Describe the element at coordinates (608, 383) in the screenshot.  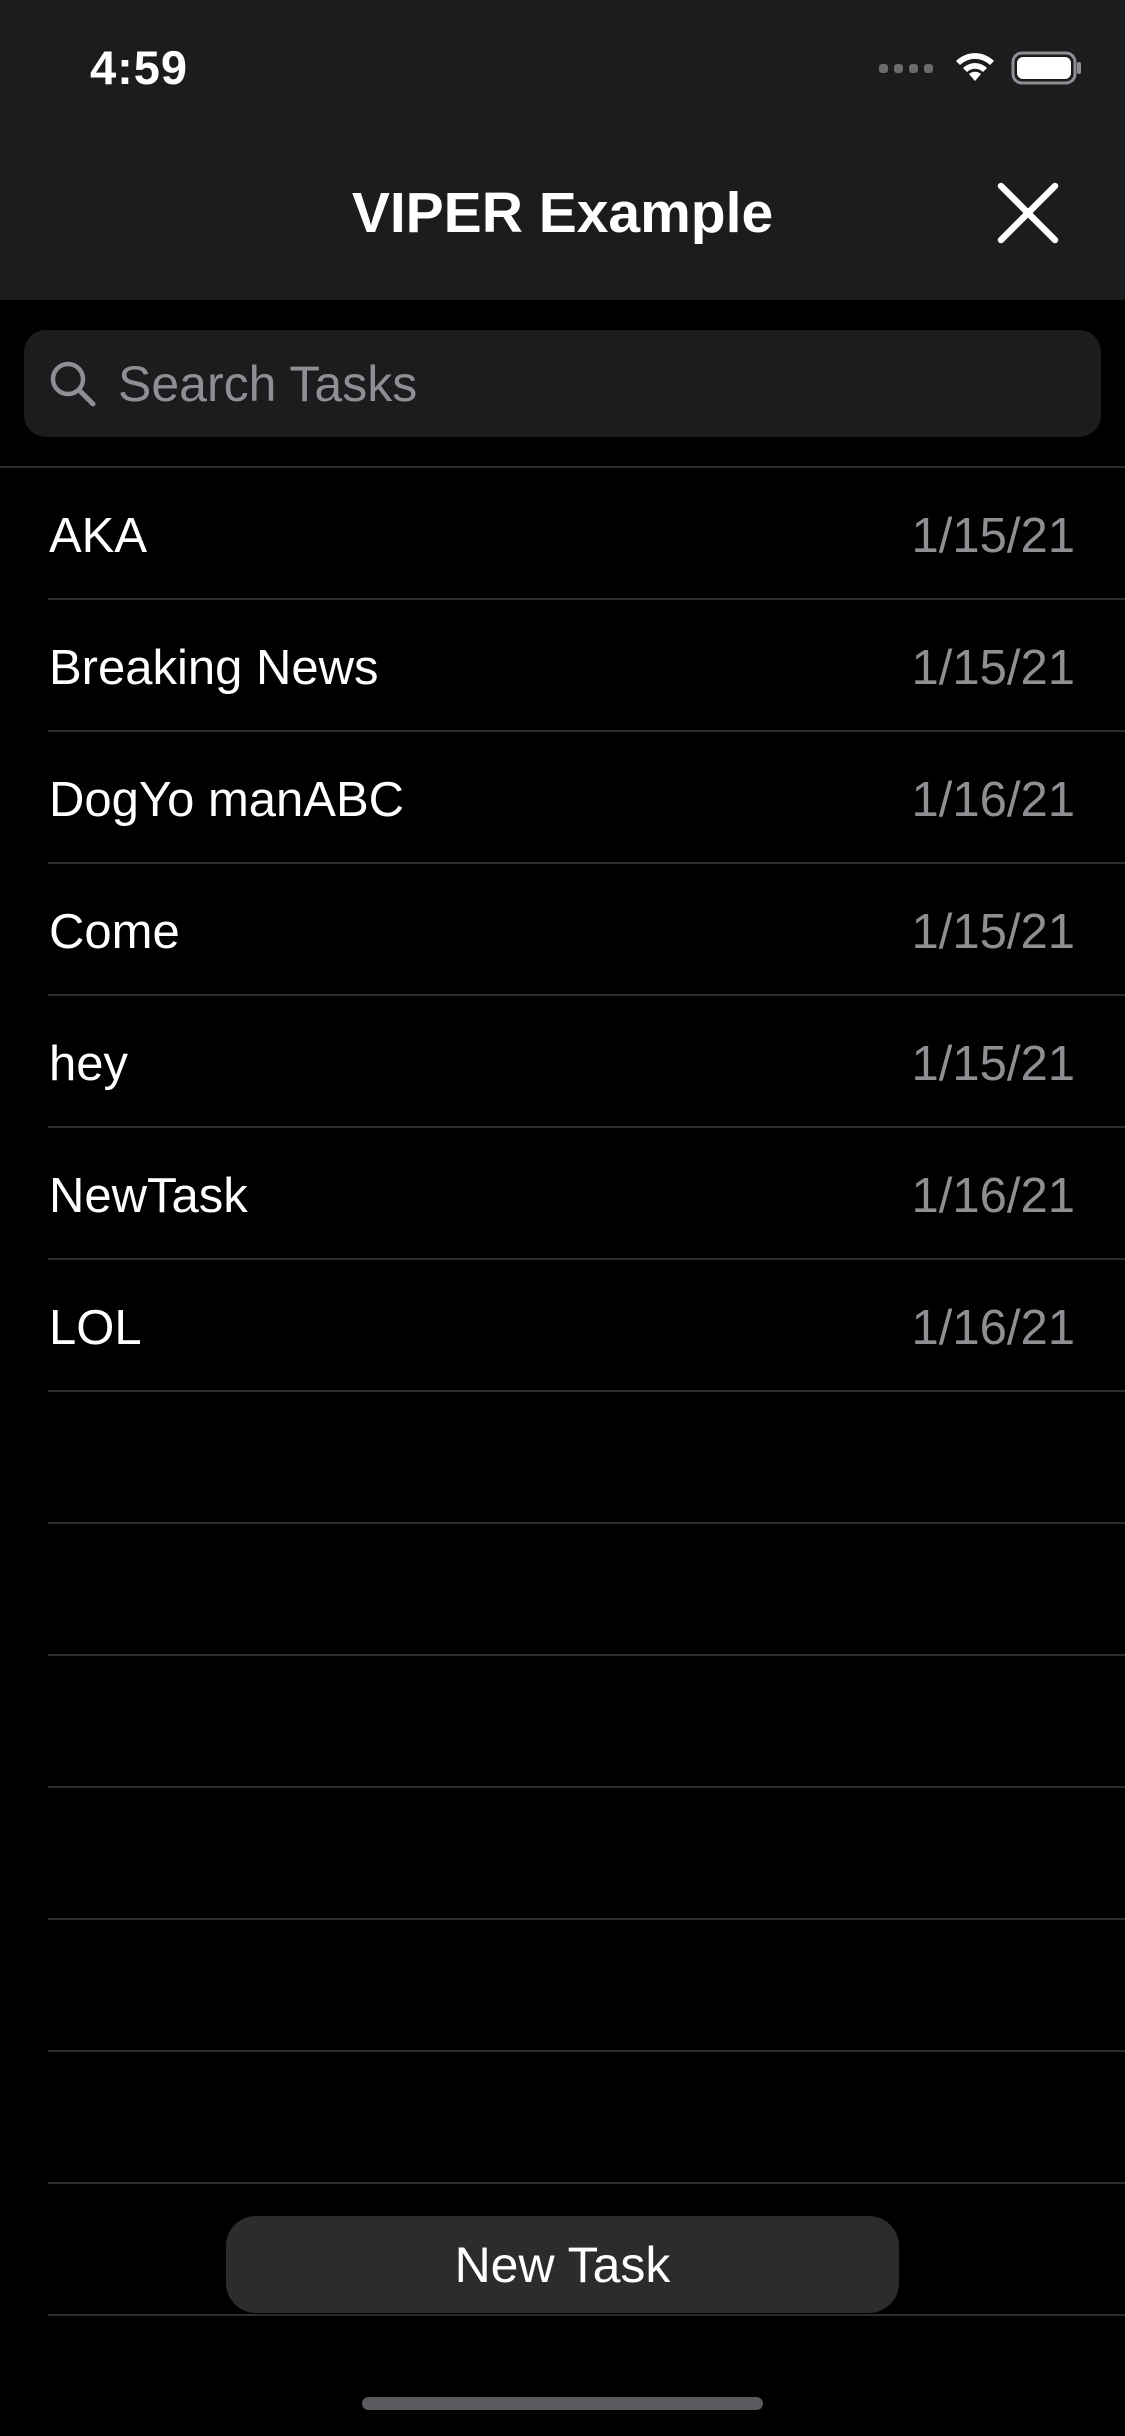
I see `search-input` at that location.